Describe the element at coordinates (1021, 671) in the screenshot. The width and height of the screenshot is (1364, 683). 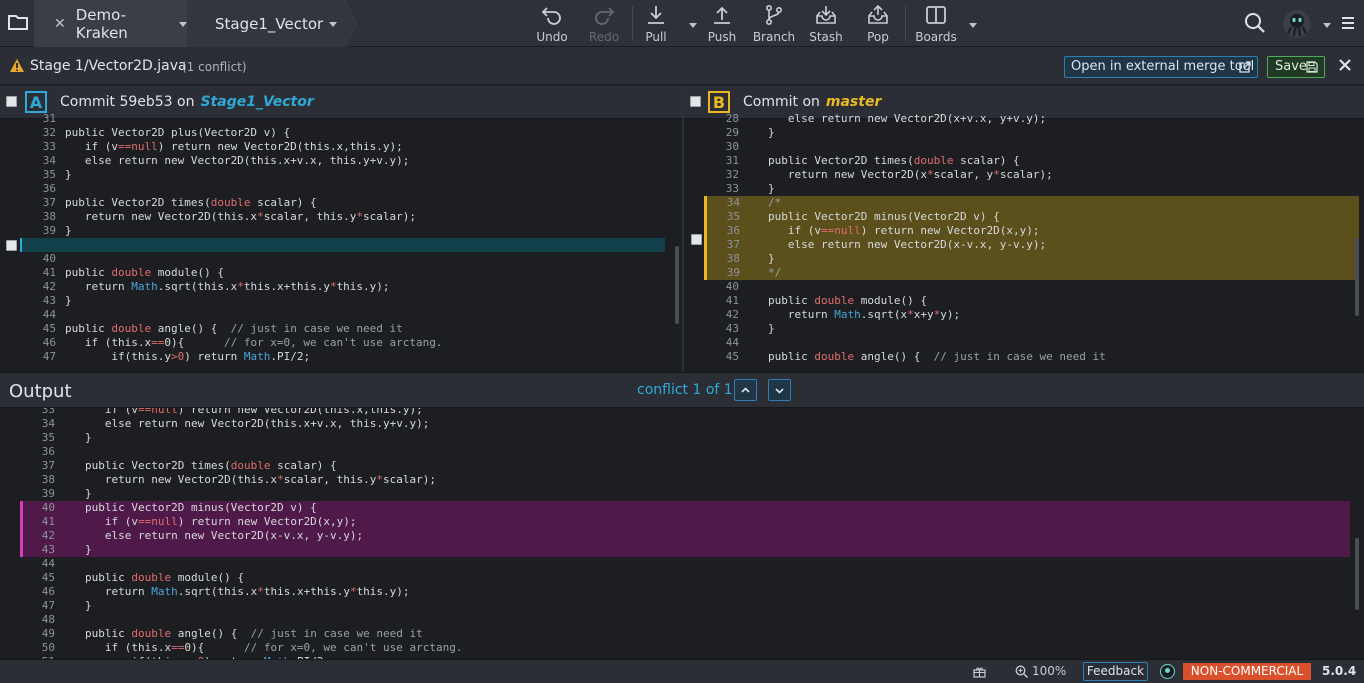
I see `zoom-icon` at that location.